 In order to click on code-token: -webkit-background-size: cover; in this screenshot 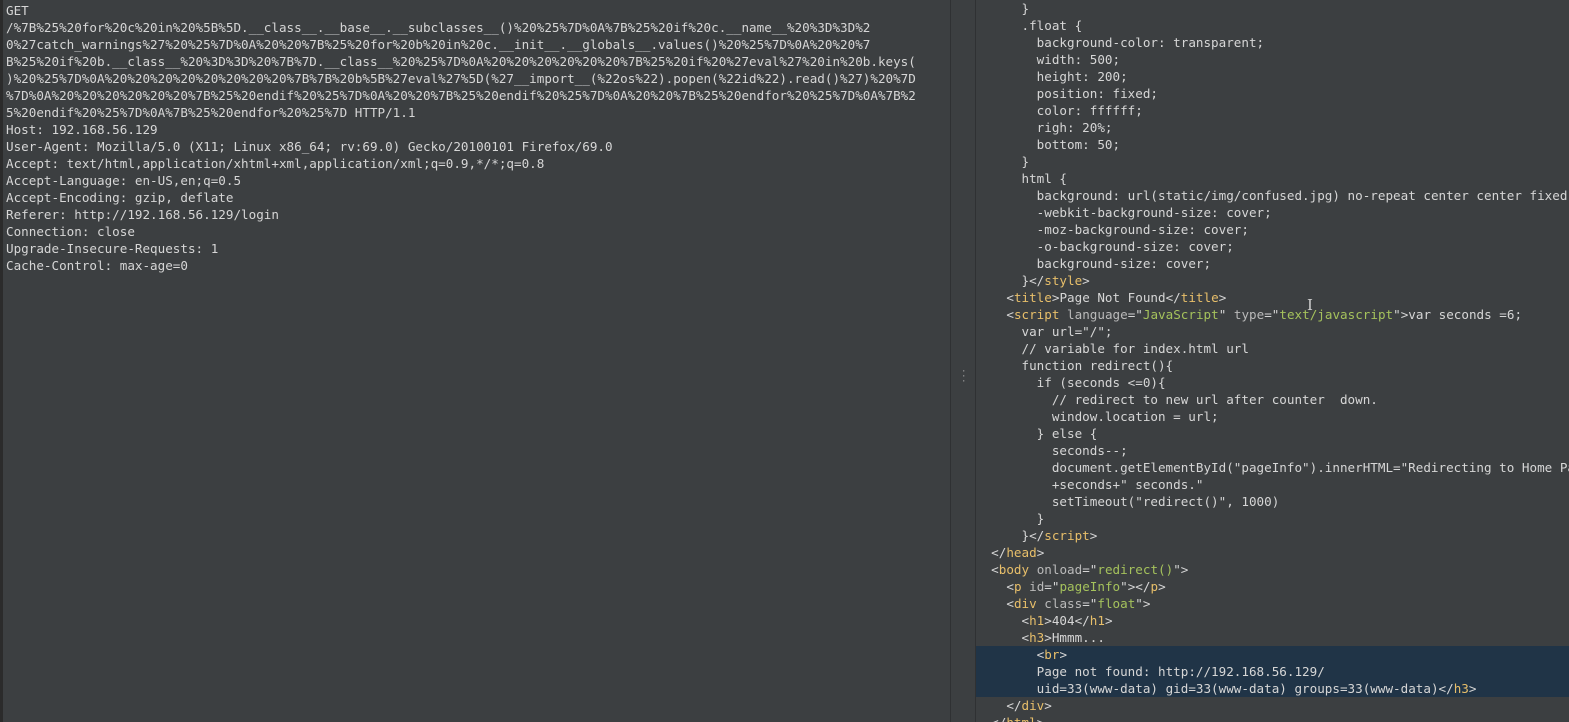, I will do `click(1154, 212)`.